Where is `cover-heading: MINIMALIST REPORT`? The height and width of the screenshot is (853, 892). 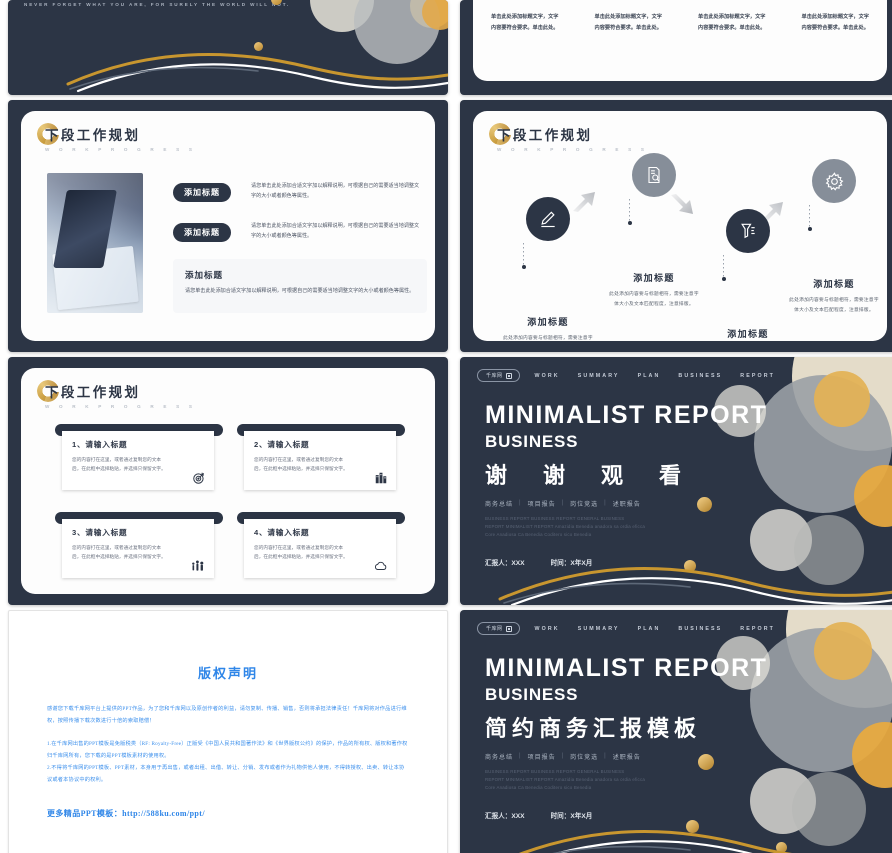 cover-heading: MINIMALIST REPORT is located at coordinates (626, 668).